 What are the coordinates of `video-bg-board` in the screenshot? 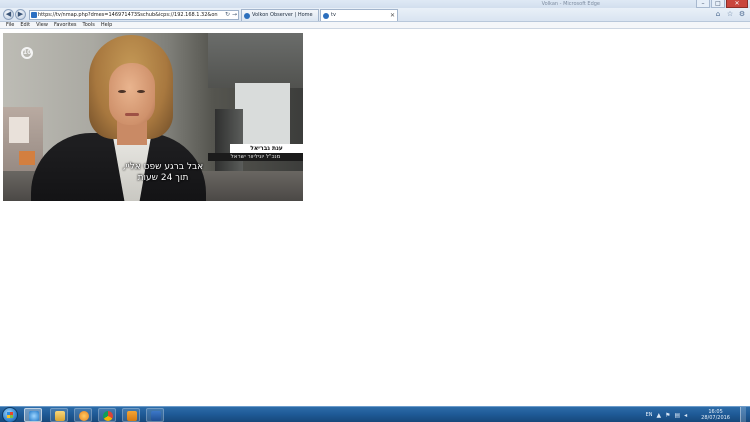 It's located at (262, 118).